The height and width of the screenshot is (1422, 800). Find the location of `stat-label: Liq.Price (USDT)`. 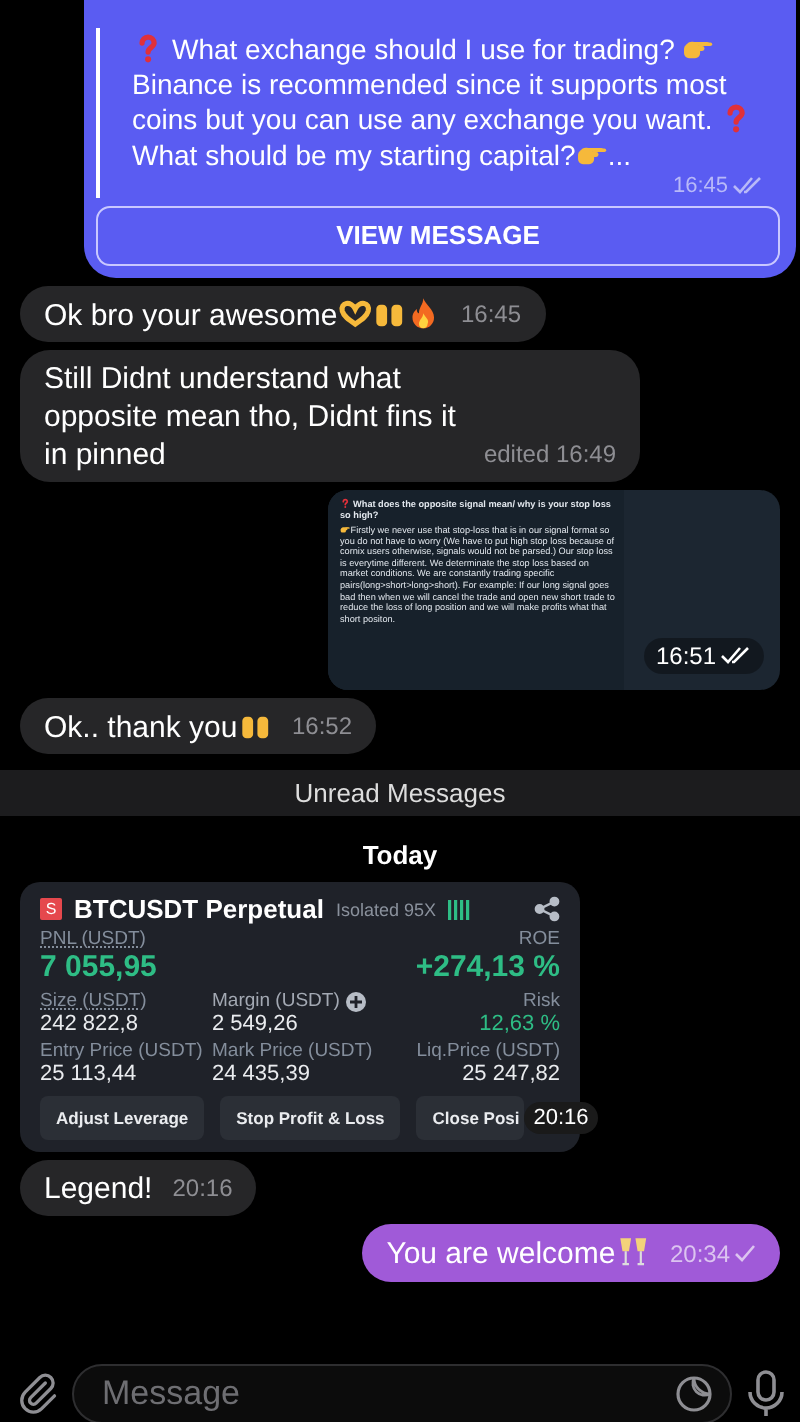

stat-label: Liq.Price (USDT) is located at coordinates (488, 1051).